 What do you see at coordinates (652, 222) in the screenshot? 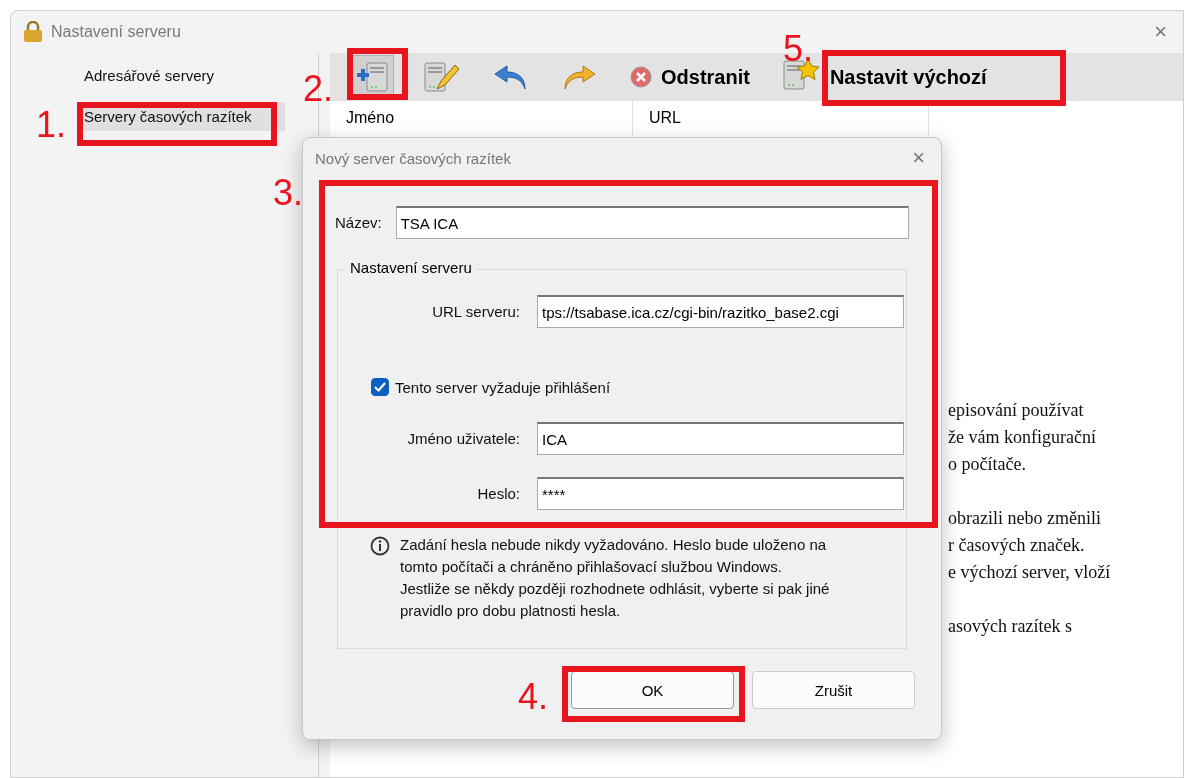
I see `name-field: TSA ICA` at bounding box center [652, 222].